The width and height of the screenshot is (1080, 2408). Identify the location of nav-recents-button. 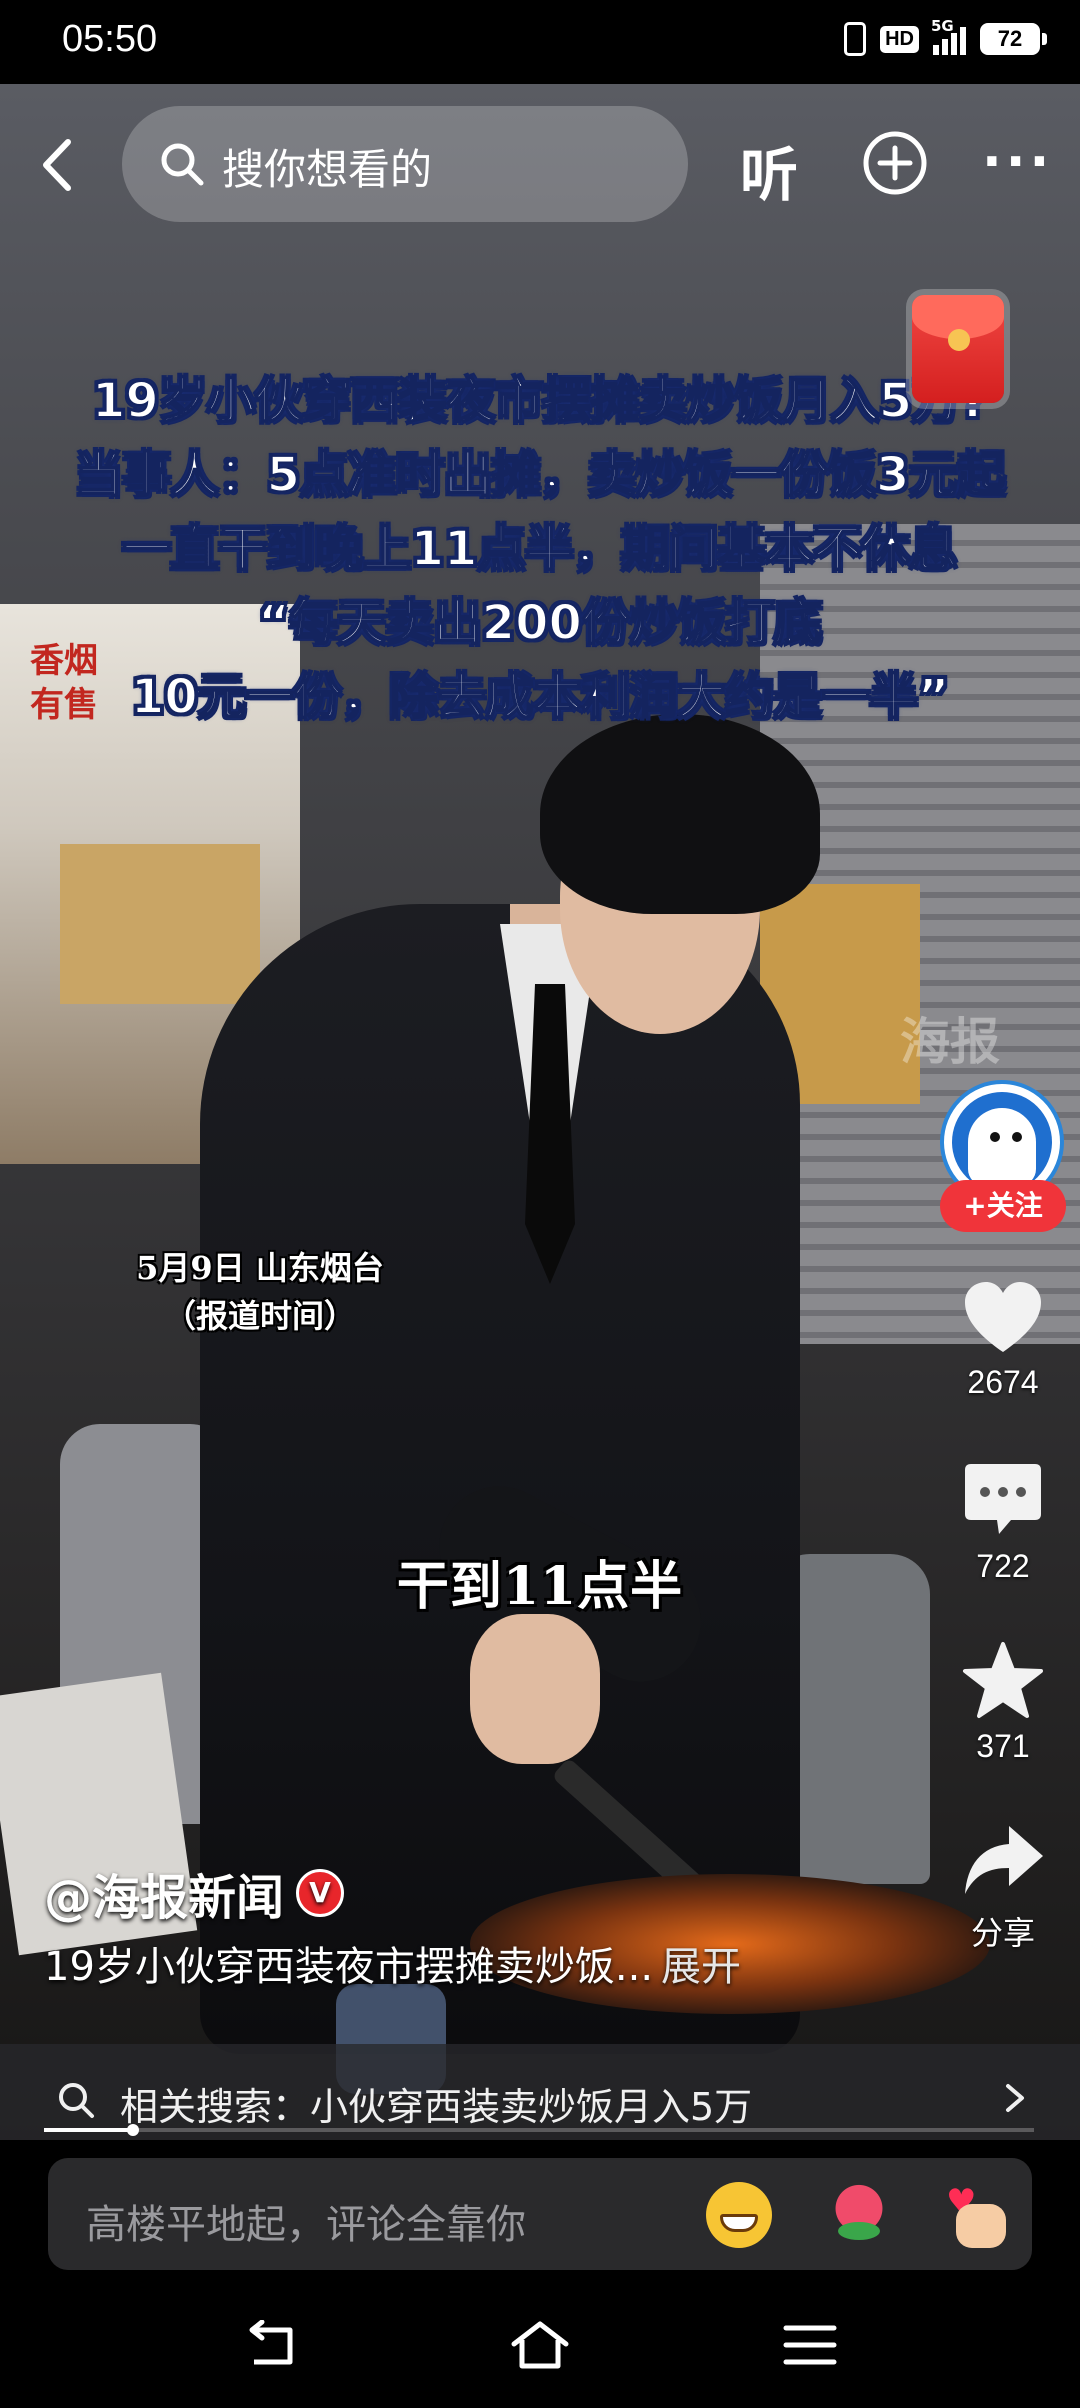
(810, 2345).